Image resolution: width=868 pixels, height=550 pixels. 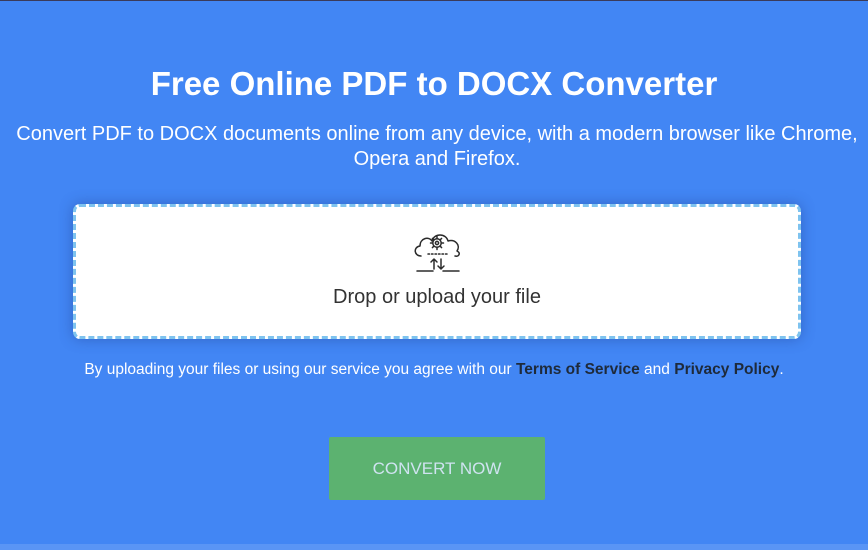 I want to click on notice-middle: and, so click(x=657, y=369).